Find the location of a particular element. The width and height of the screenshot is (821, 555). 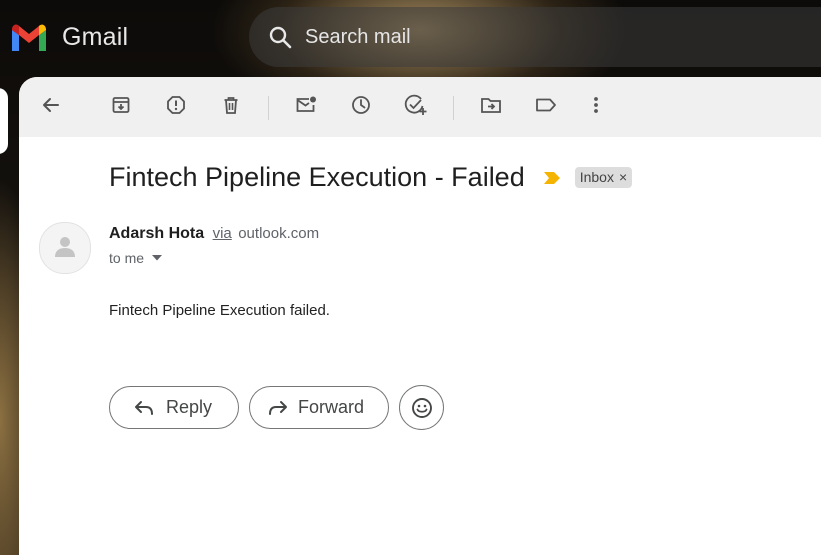

reply-icon is located at coordinates (144, 408).